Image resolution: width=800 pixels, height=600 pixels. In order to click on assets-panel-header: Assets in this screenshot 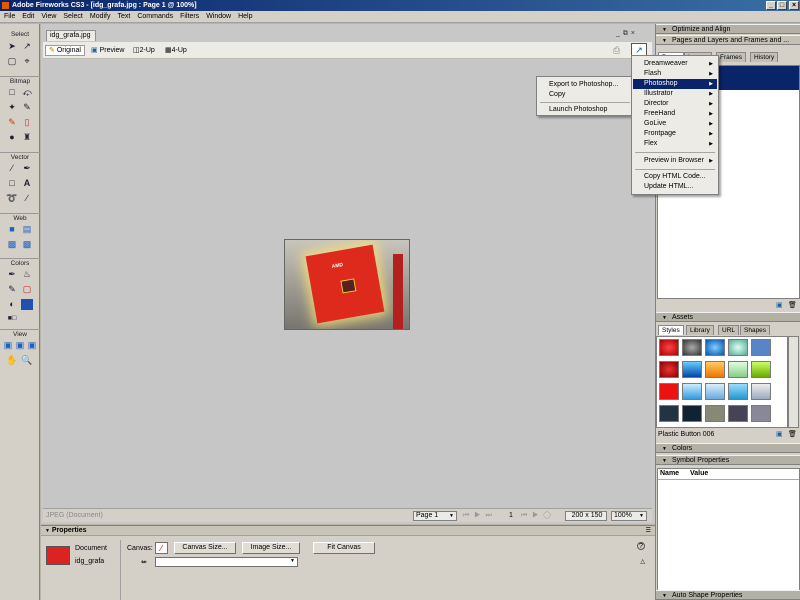, I will do `click(728, 317)`.